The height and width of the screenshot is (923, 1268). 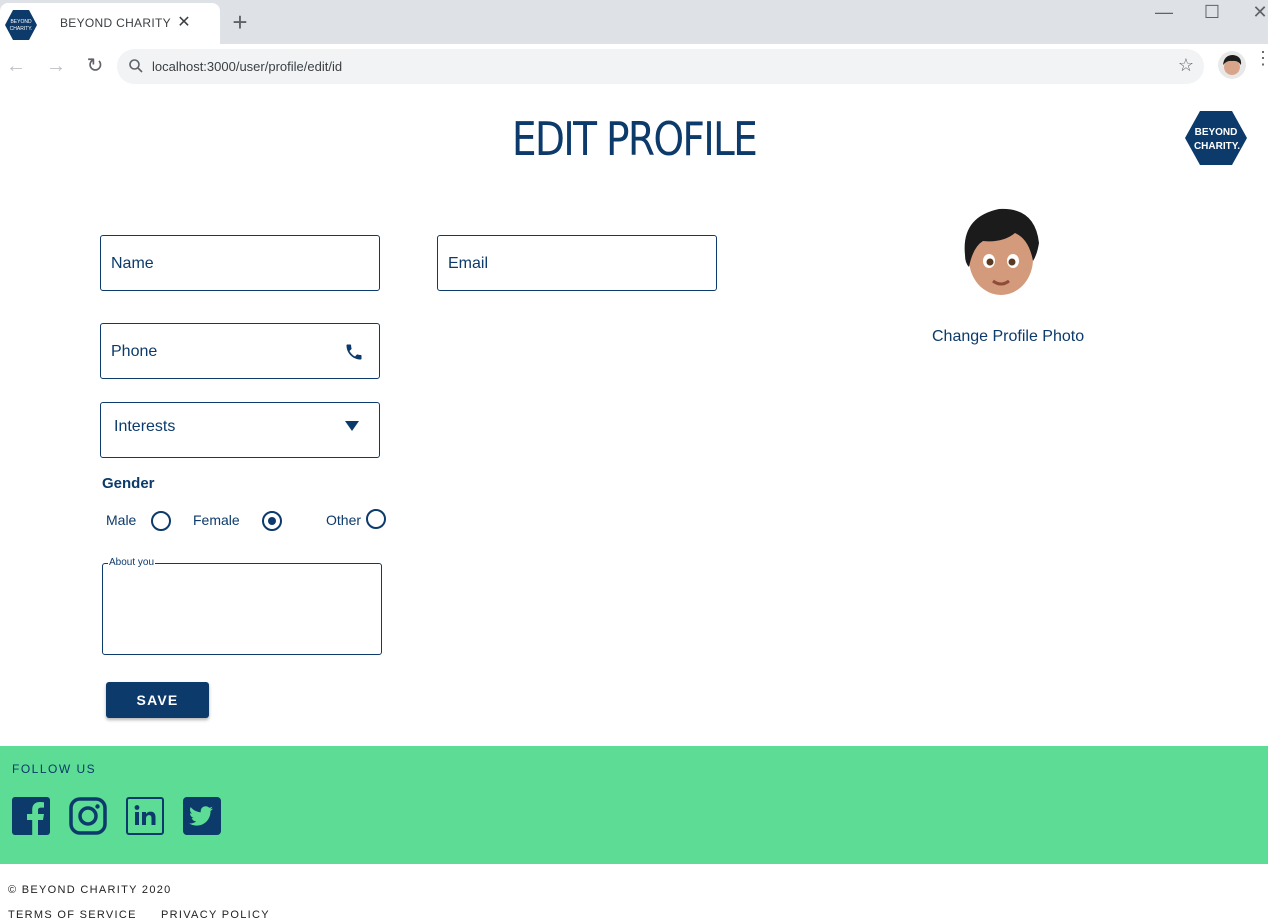 What do you see at coordinates (95, 66) in the screenshot?
I see `reload-icon: ↻` at bounding box center [95, 66].